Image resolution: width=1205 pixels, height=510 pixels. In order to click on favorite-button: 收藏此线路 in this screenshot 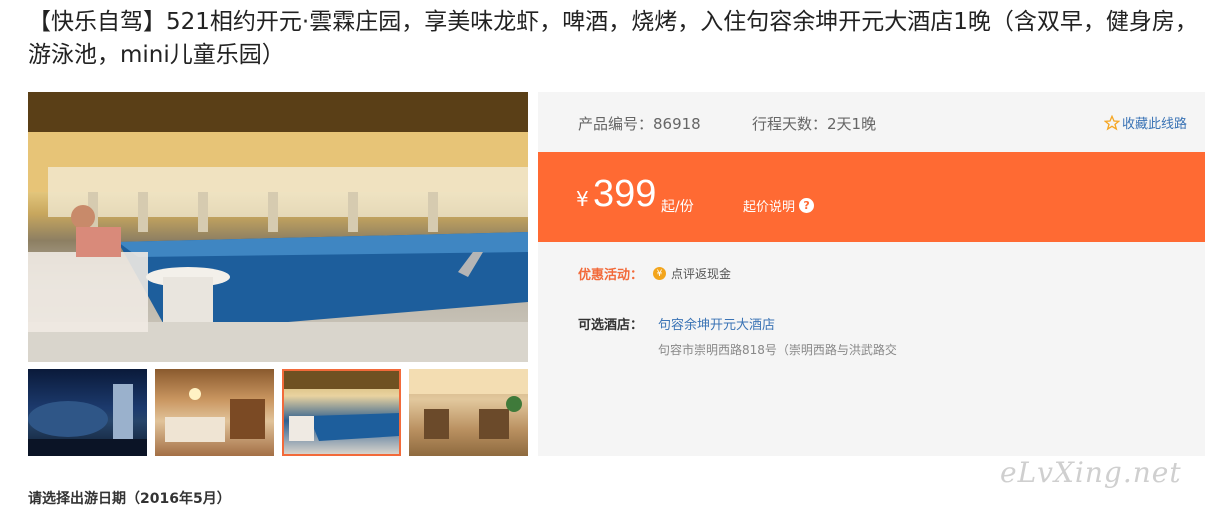, I will do `click(1145, 122)`.